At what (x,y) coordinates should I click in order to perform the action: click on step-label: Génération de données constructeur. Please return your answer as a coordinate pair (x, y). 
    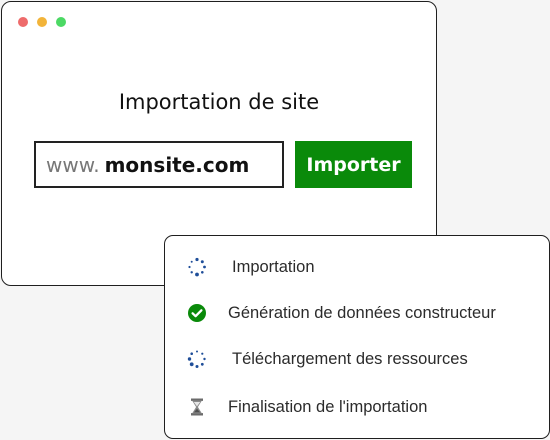
    Looking at the image, I should click on (362, 312).